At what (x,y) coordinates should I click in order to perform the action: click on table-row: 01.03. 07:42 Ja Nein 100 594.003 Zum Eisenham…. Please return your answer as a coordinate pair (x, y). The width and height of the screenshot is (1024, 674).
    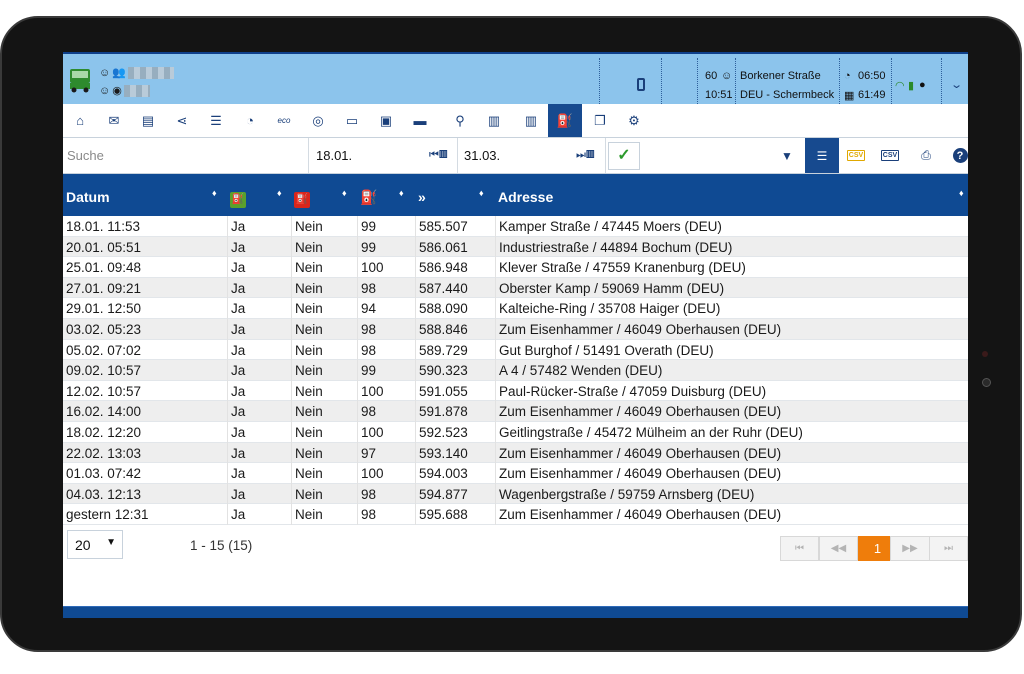
    Looking at the image, I should click on (515, 473).